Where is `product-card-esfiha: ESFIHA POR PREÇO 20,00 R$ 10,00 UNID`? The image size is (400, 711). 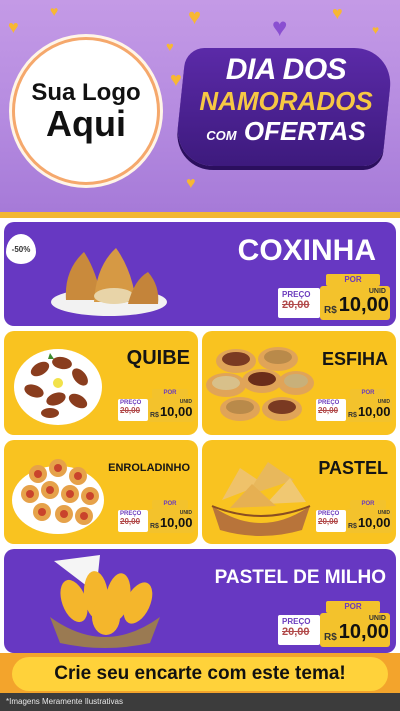 product-card-esfiha: ESFIHA POR PREÇO 20,00 R$ 10,00 UNID is located at coordinates (299, 383).